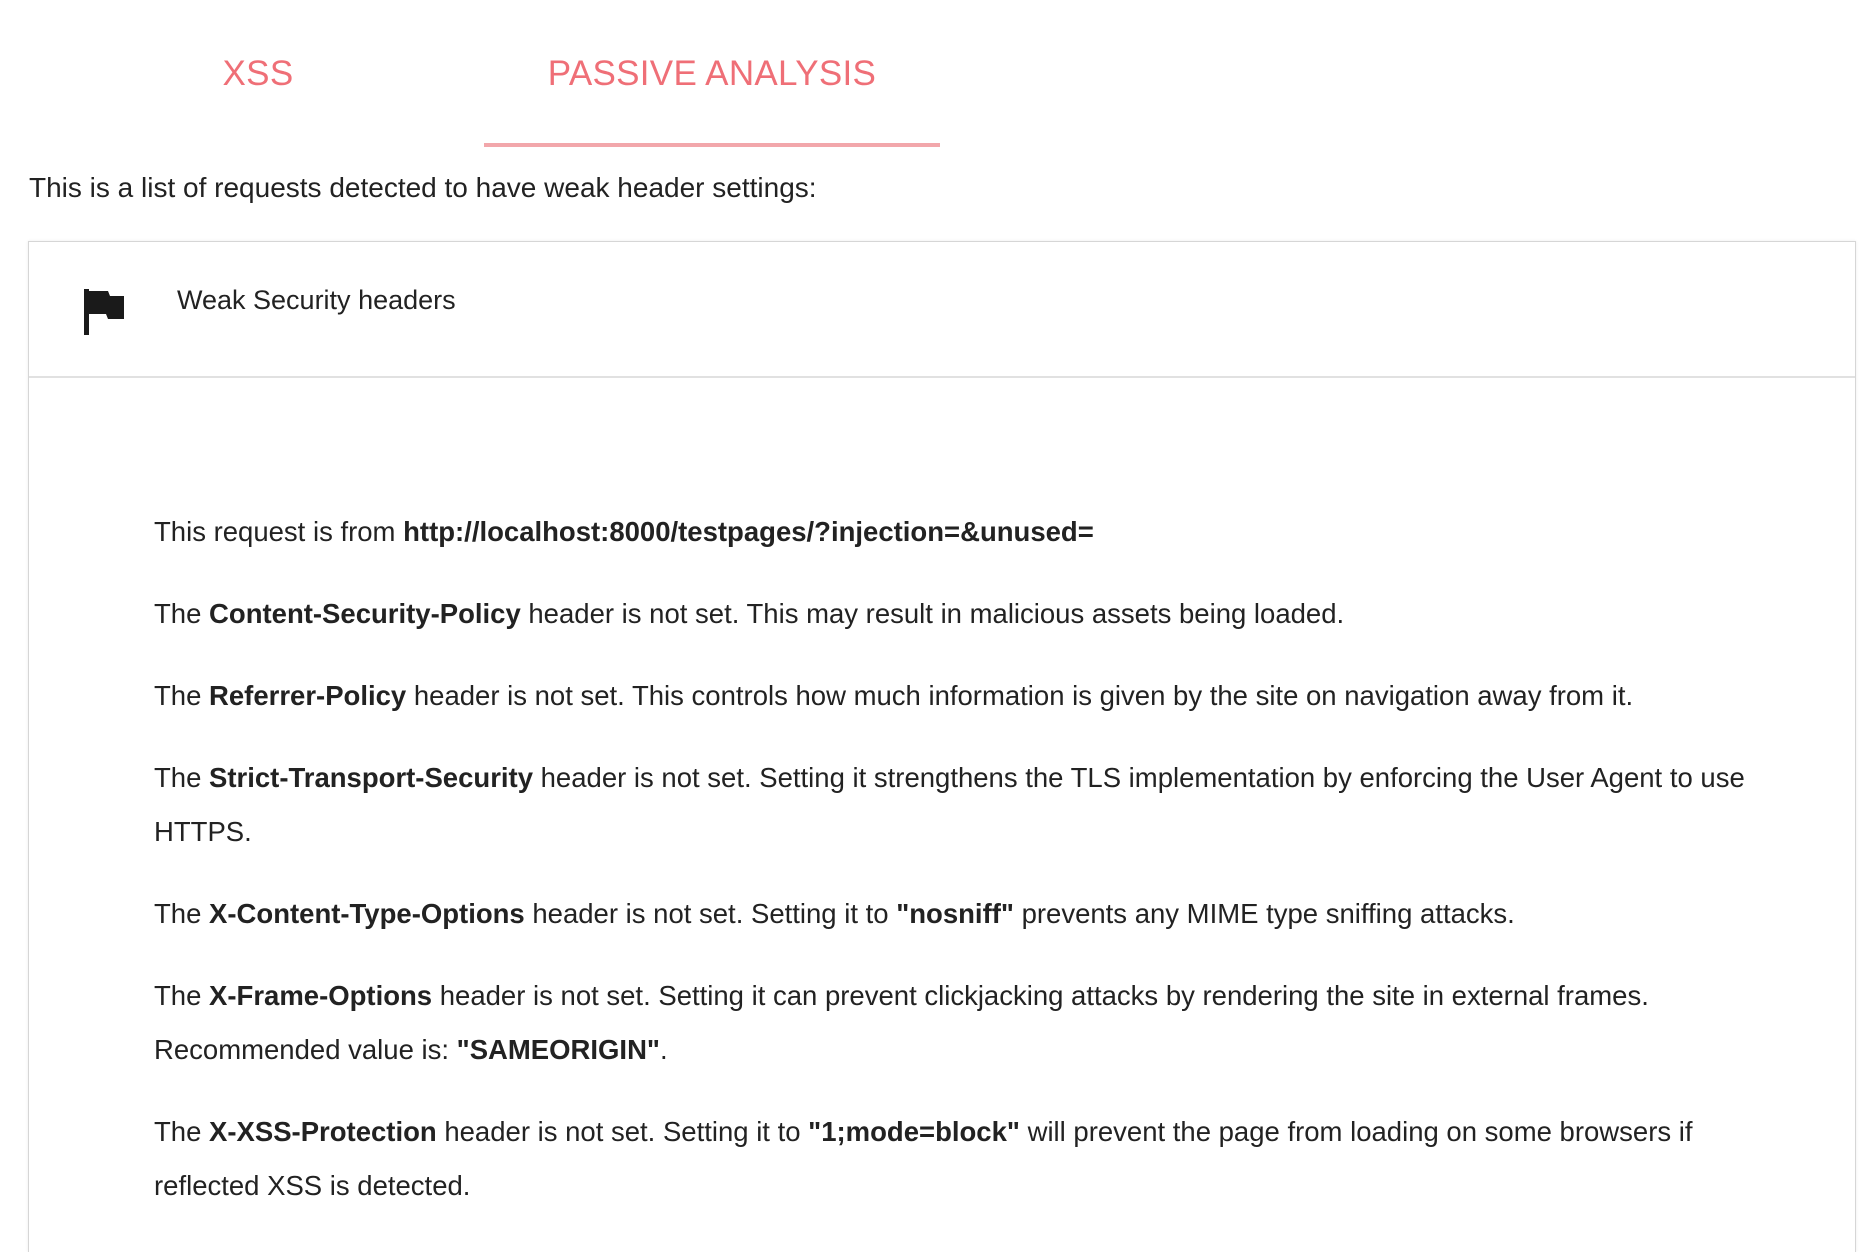  I want to click on tab-passive-analysis: PASSIVE ANALYSIS, so click(712, 74).